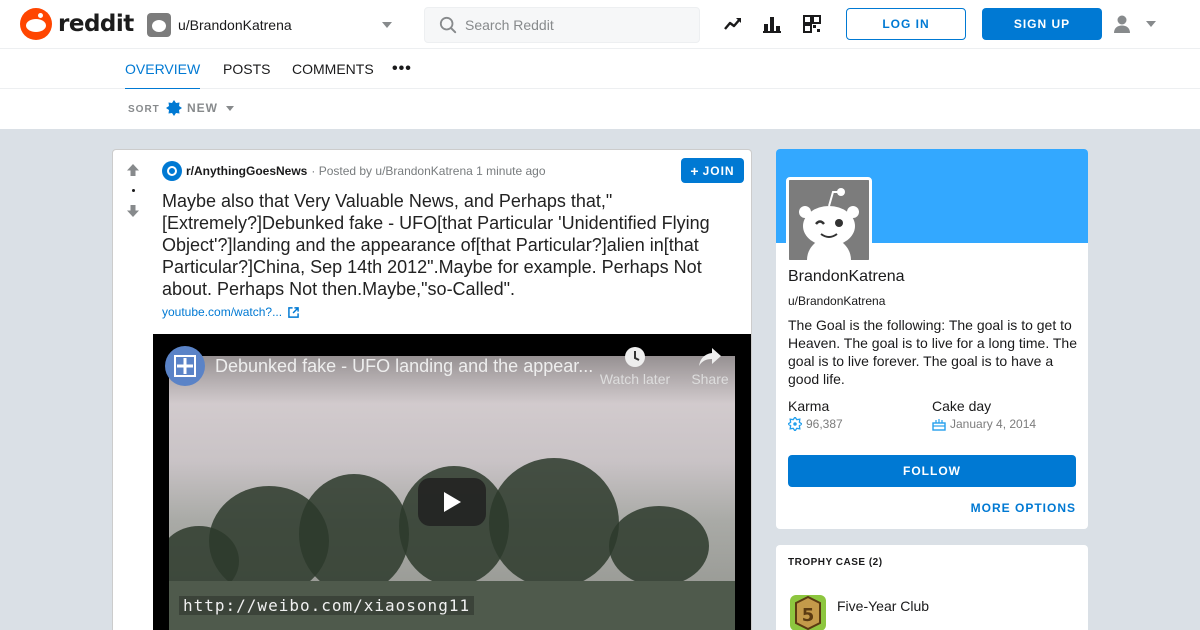 Image resolution: width=1200 pixels, height=630 pixels. I want to click on community-switcher: u/BrandonKatrena, so click(271, 24).